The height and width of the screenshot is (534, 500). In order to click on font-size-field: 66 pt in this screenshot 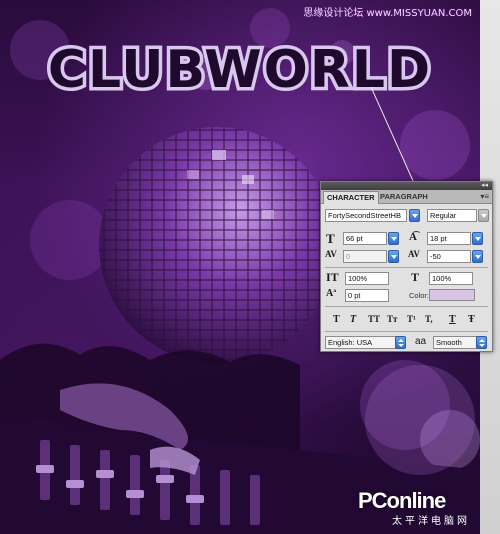, I will do `click(365, 238)`.